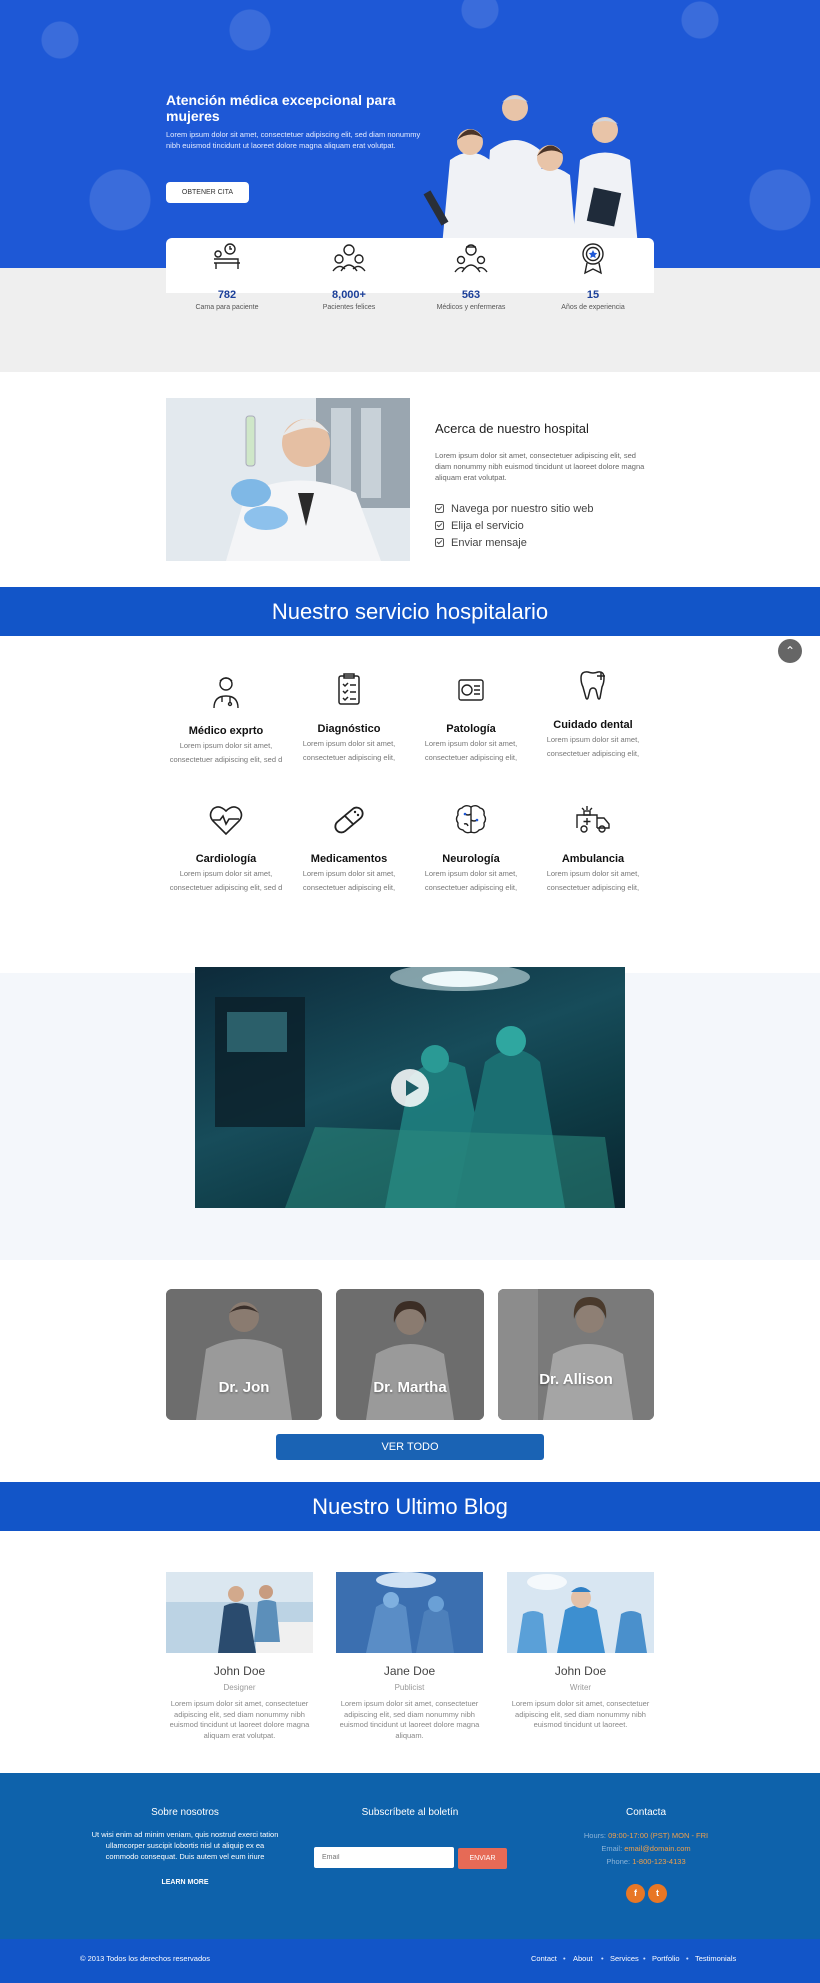 The image size is (820, 1983). I want to click on footer-nav-about: About, so click(583, 1958).